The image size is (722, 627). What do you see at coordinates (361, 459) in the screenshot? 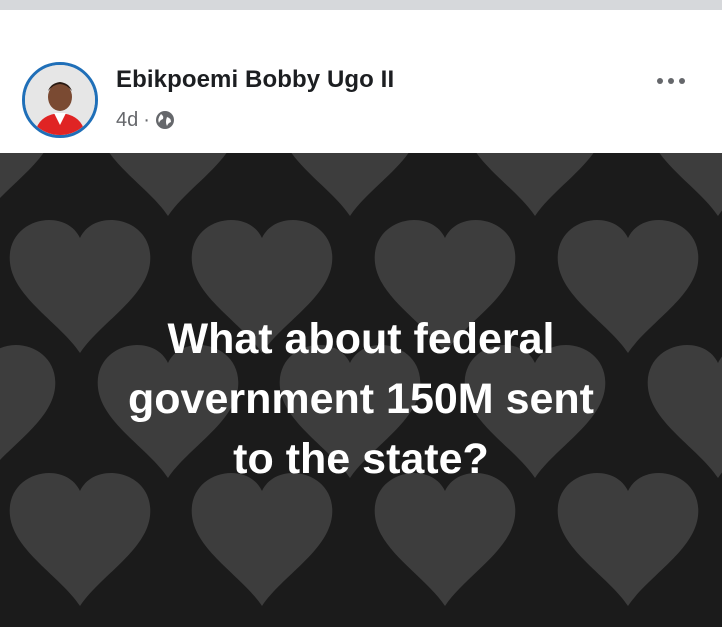
I see `post-text-line: to the state?` at bounding box center [361, 459].